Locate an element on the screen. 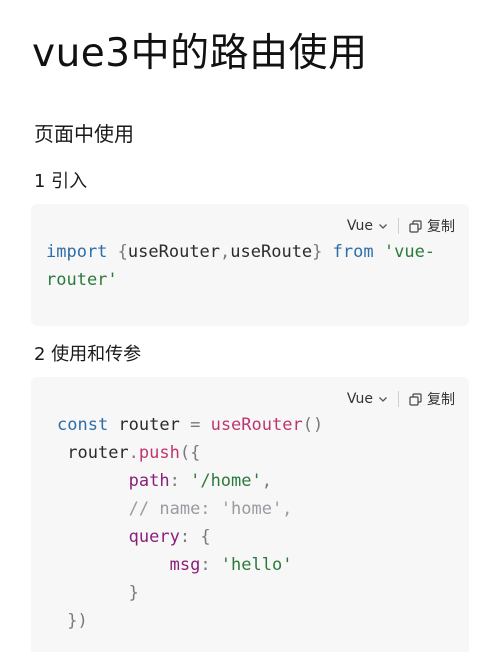  step-2-label: 2 使用和传参 is located at coordinates (88, 354).